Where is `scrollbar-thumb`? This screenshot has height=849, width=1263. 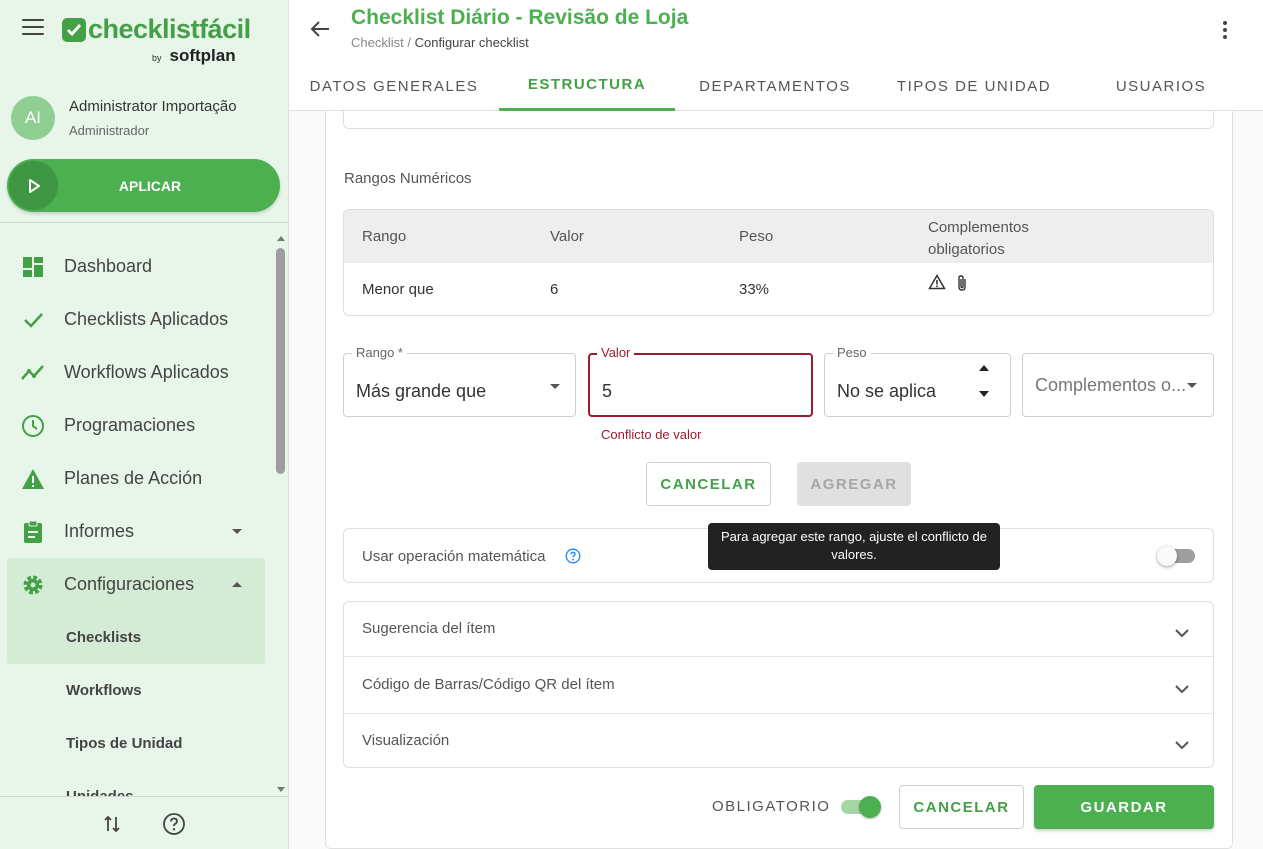 scrollbar-thumb is located at coordinates (280, 361).